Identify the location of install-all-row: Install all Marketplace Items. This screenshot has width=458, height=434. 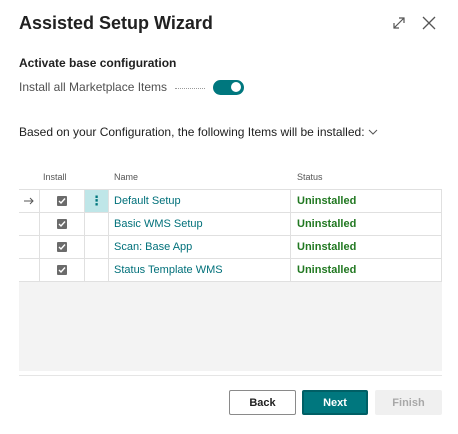
(132, 87).